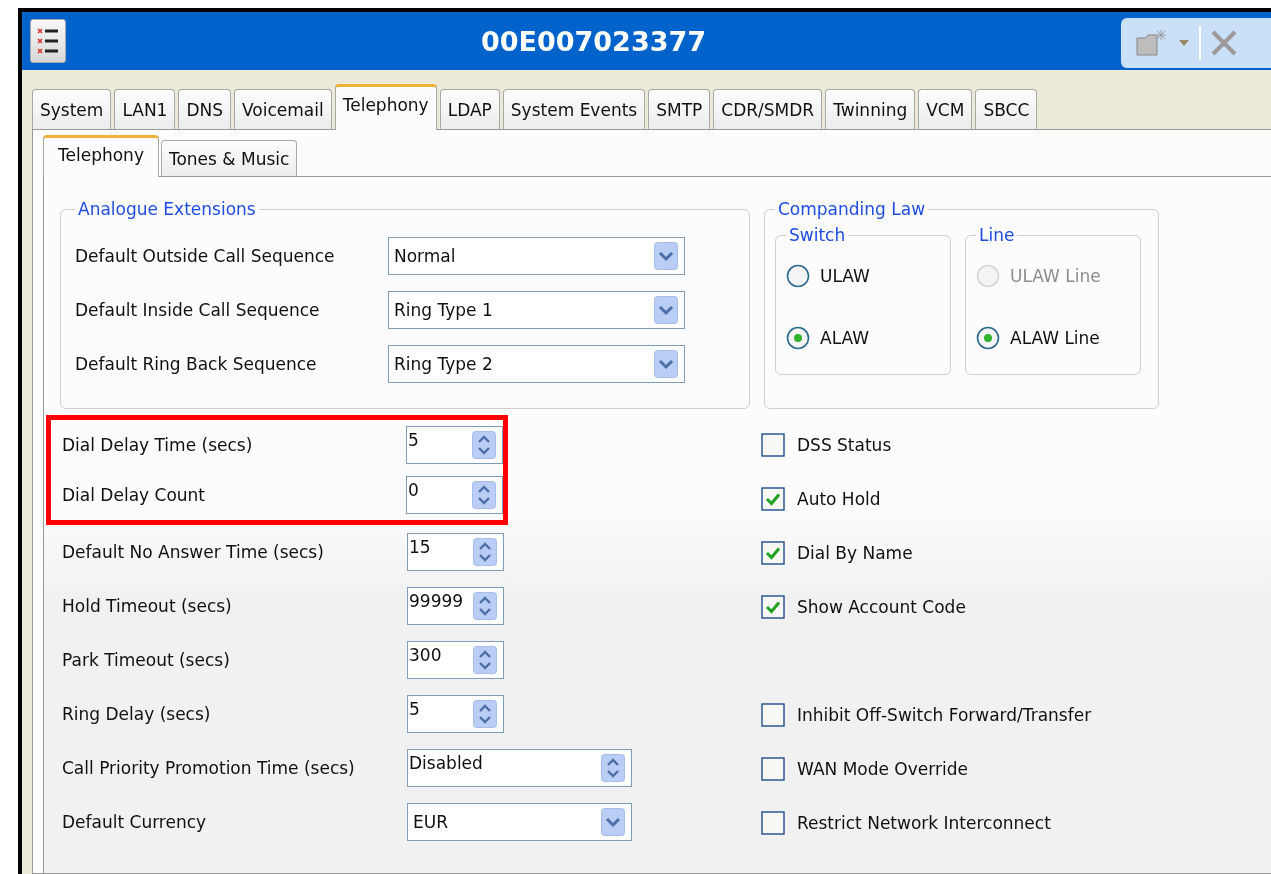  I want to click on checkbox-label: Auto Hold, so click(839, 499).